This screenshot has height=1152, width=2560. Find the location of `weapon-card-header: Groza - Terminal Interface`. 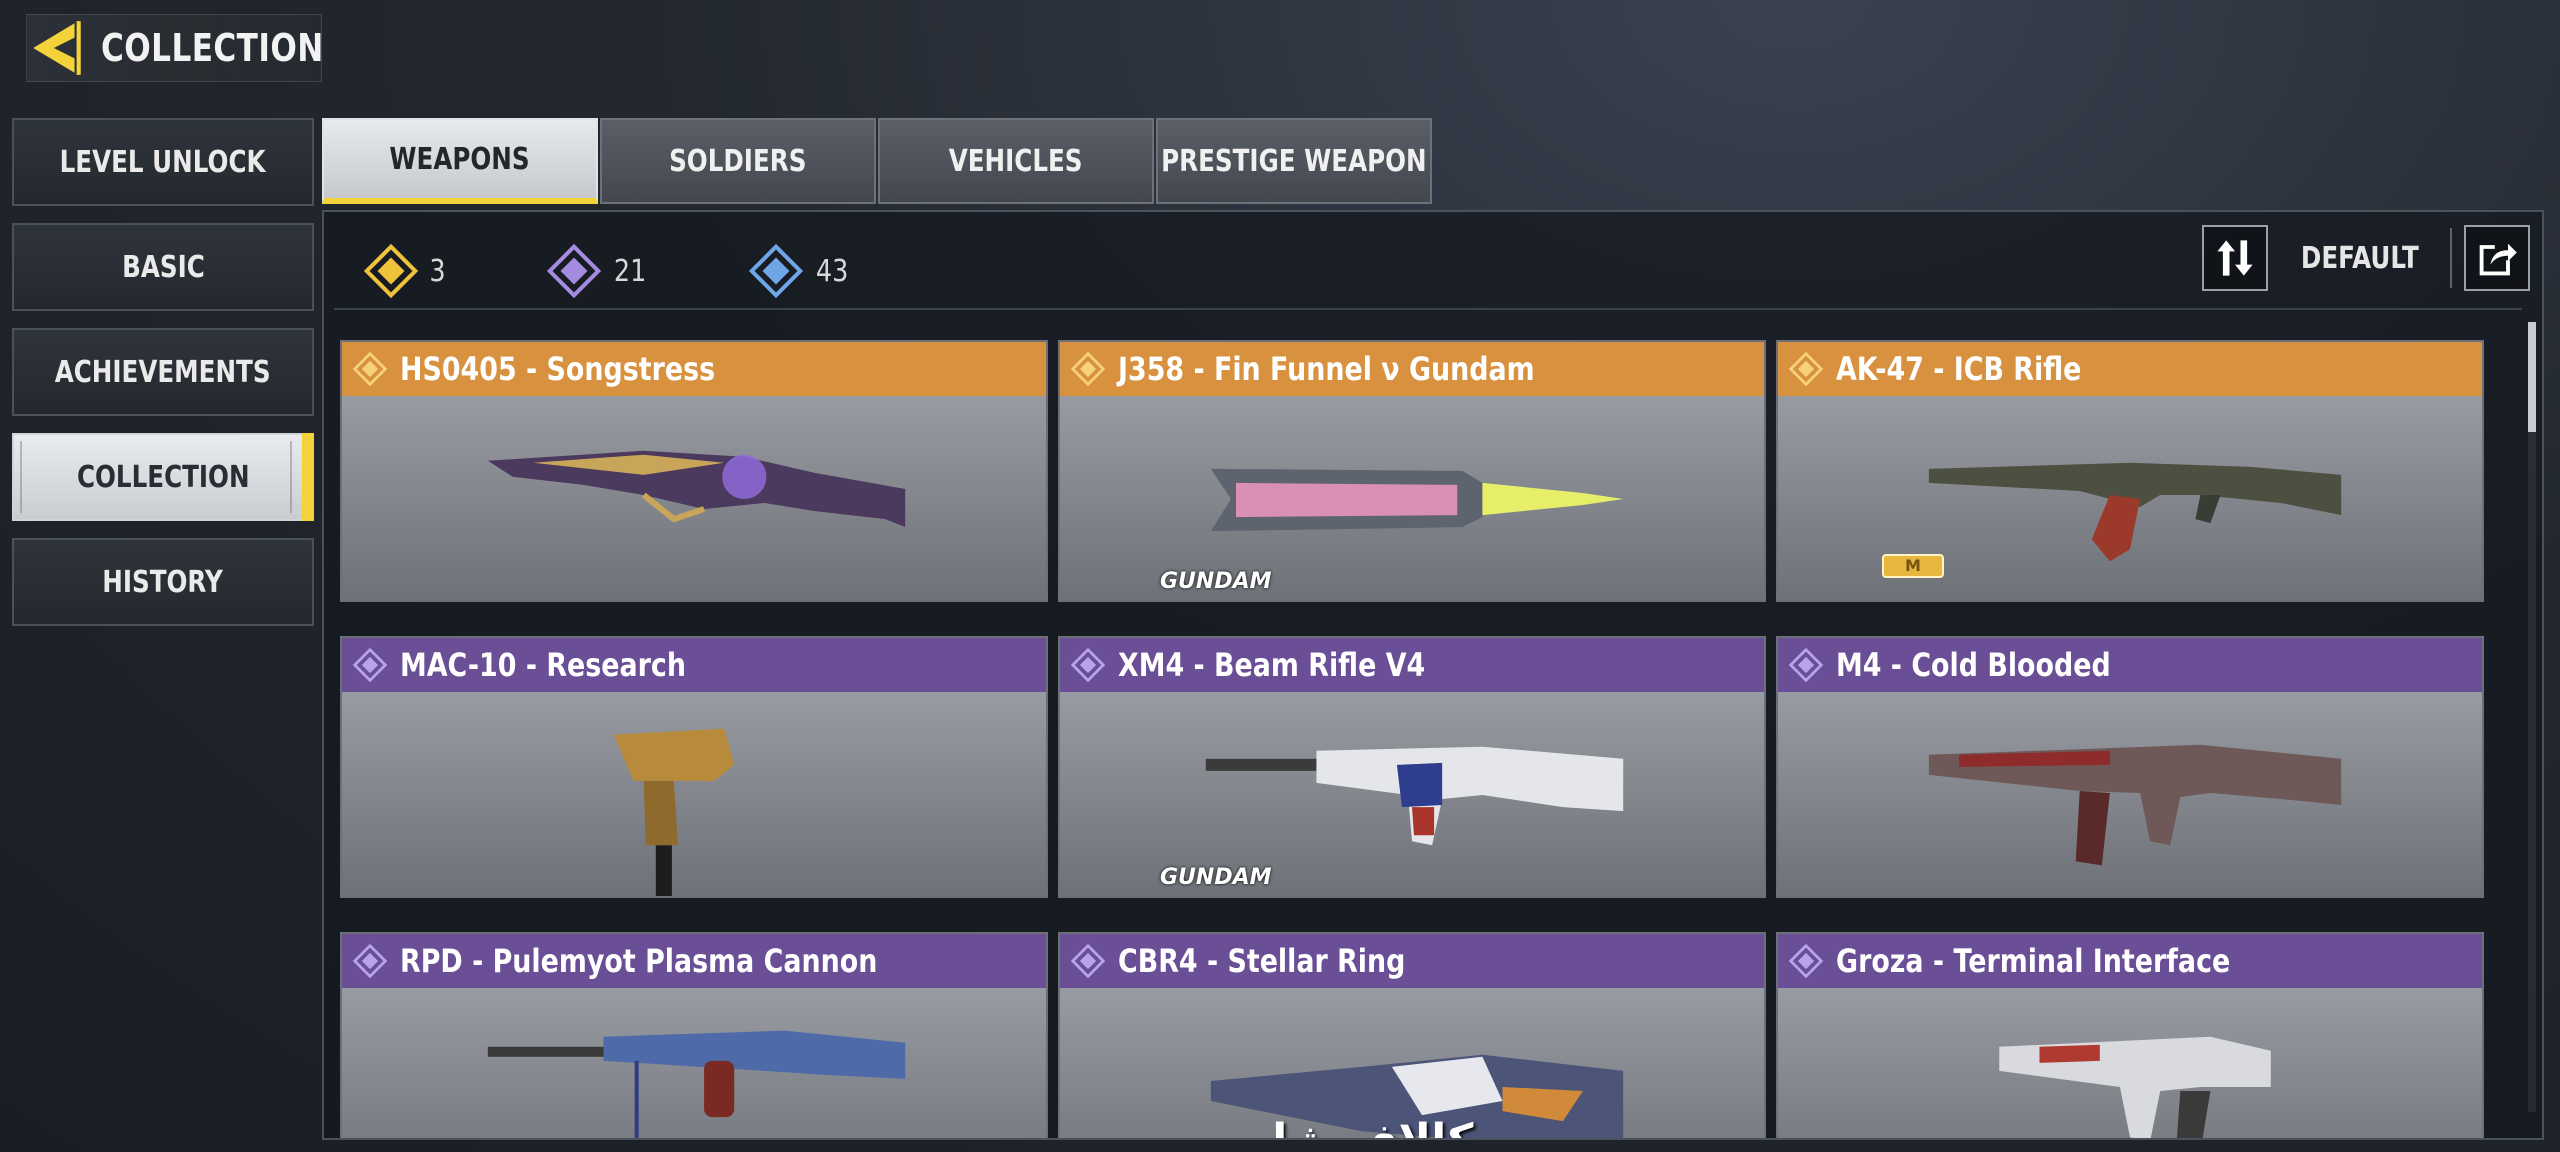

weapon-card-header: Groza - Terminal Interface is located at coordinates (2130, 961).